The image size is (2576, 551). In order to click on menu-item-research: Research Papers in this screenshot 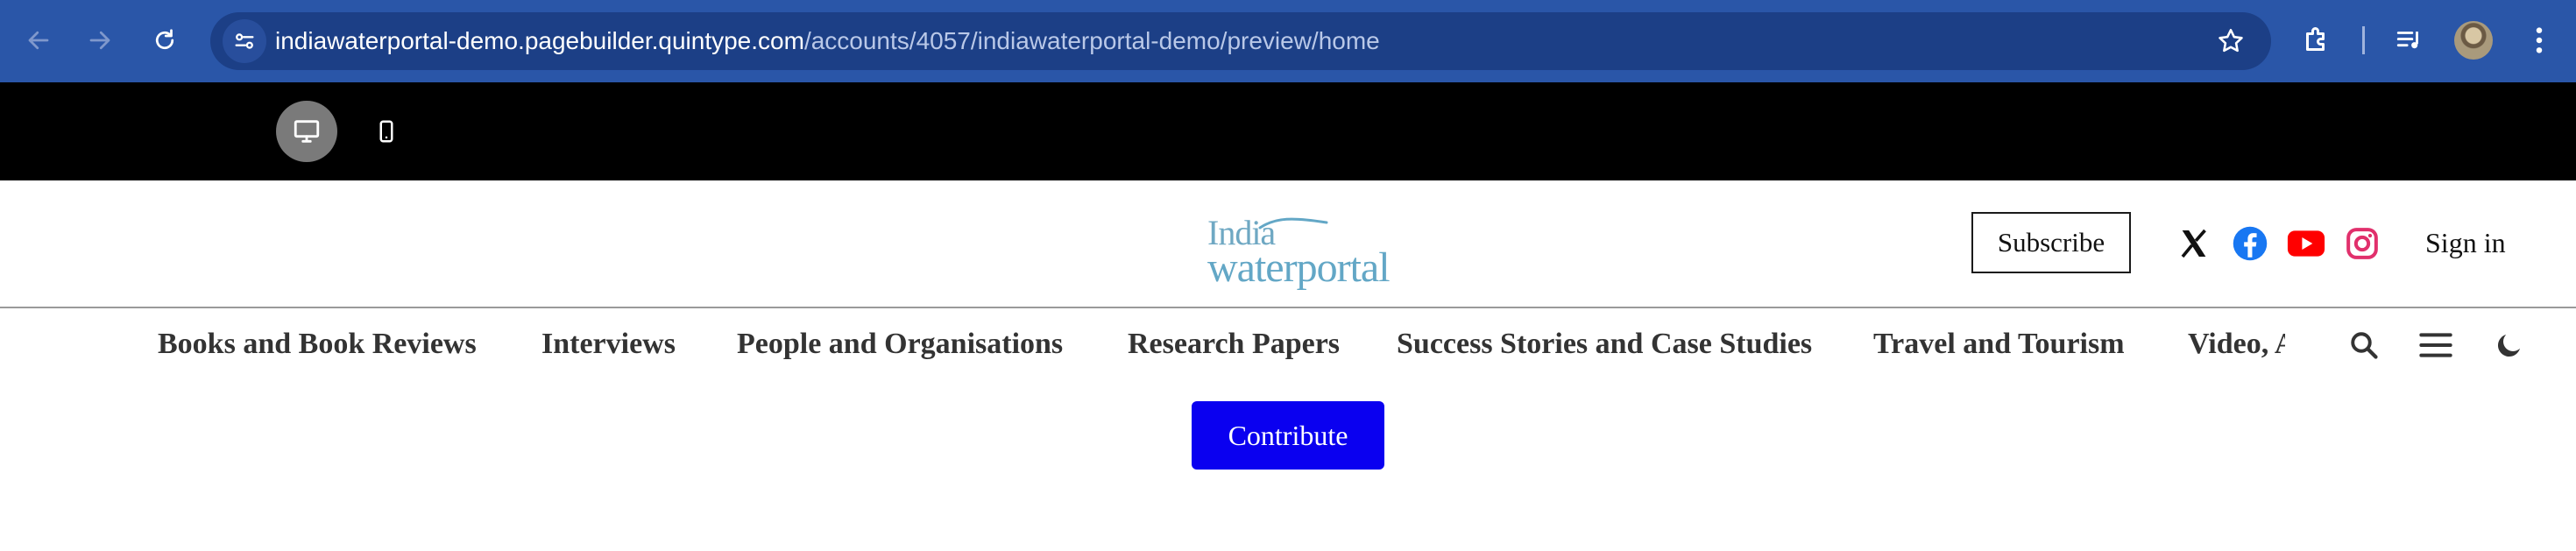, I will do `click(1234, 344)`.